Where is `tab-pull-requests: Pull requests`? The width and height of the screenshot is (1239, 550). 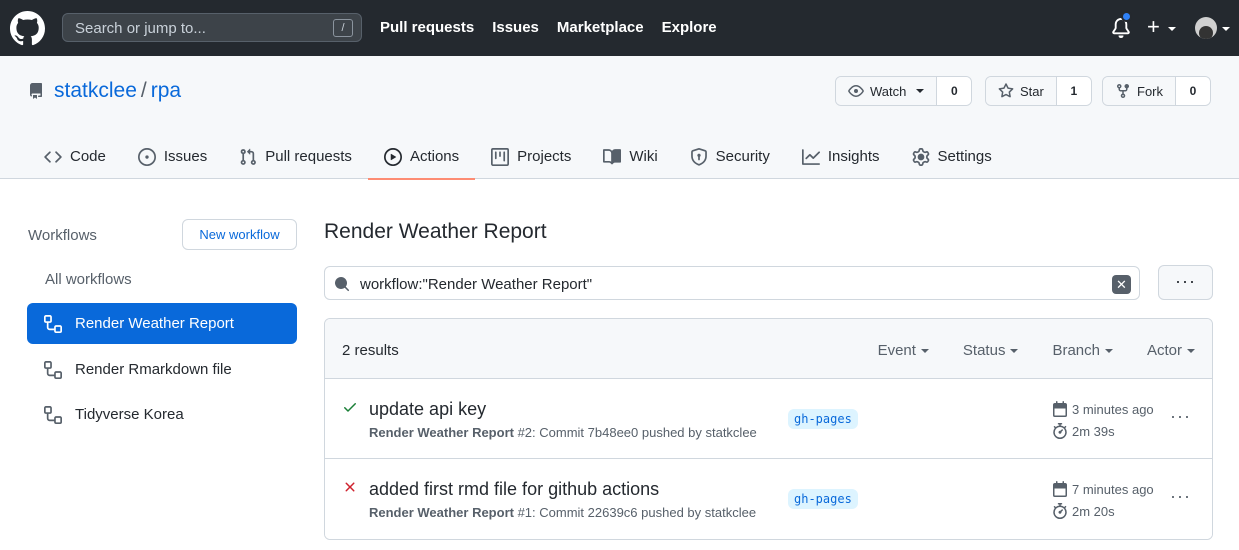
tab-pull-requests: Pull requests is located at coordinates (295, 156).